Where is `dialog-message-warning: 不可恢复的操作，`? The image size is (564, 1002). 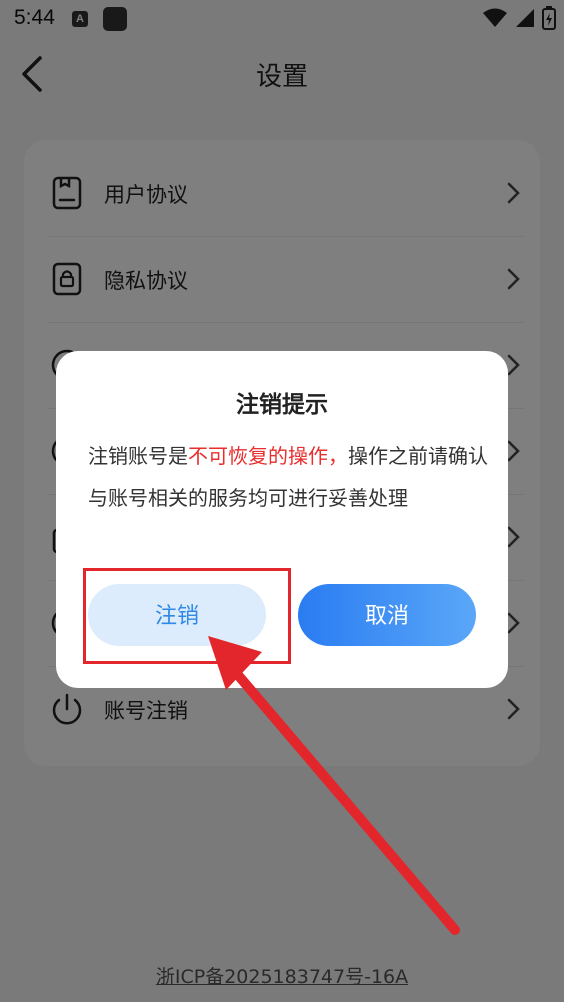 dialog-message-warning: 不可恢复的操作， is located at coordinates (268, 456).